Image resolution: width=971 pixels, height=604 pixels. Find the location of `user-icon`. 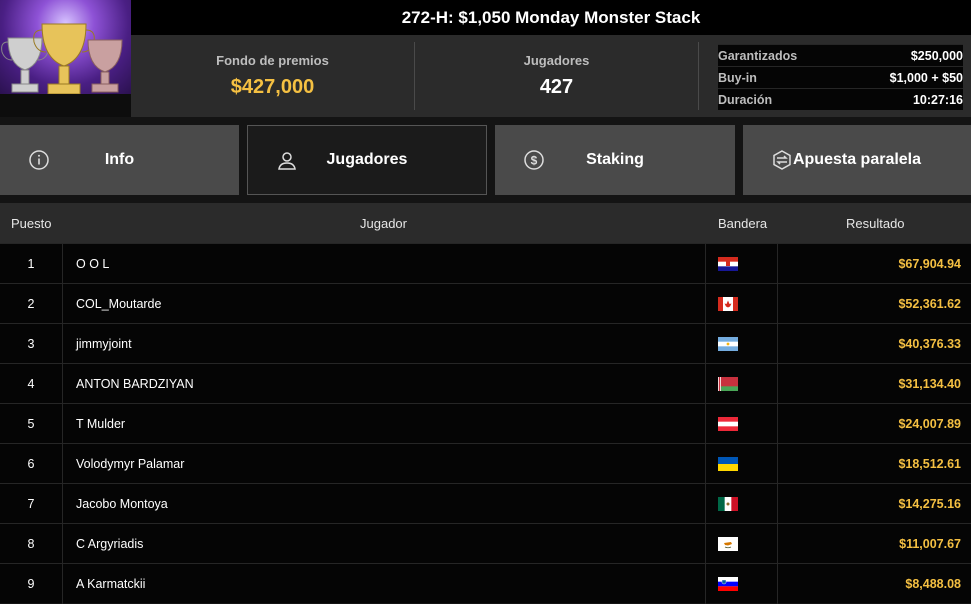

user-icon is located at coordinates (287, 161).